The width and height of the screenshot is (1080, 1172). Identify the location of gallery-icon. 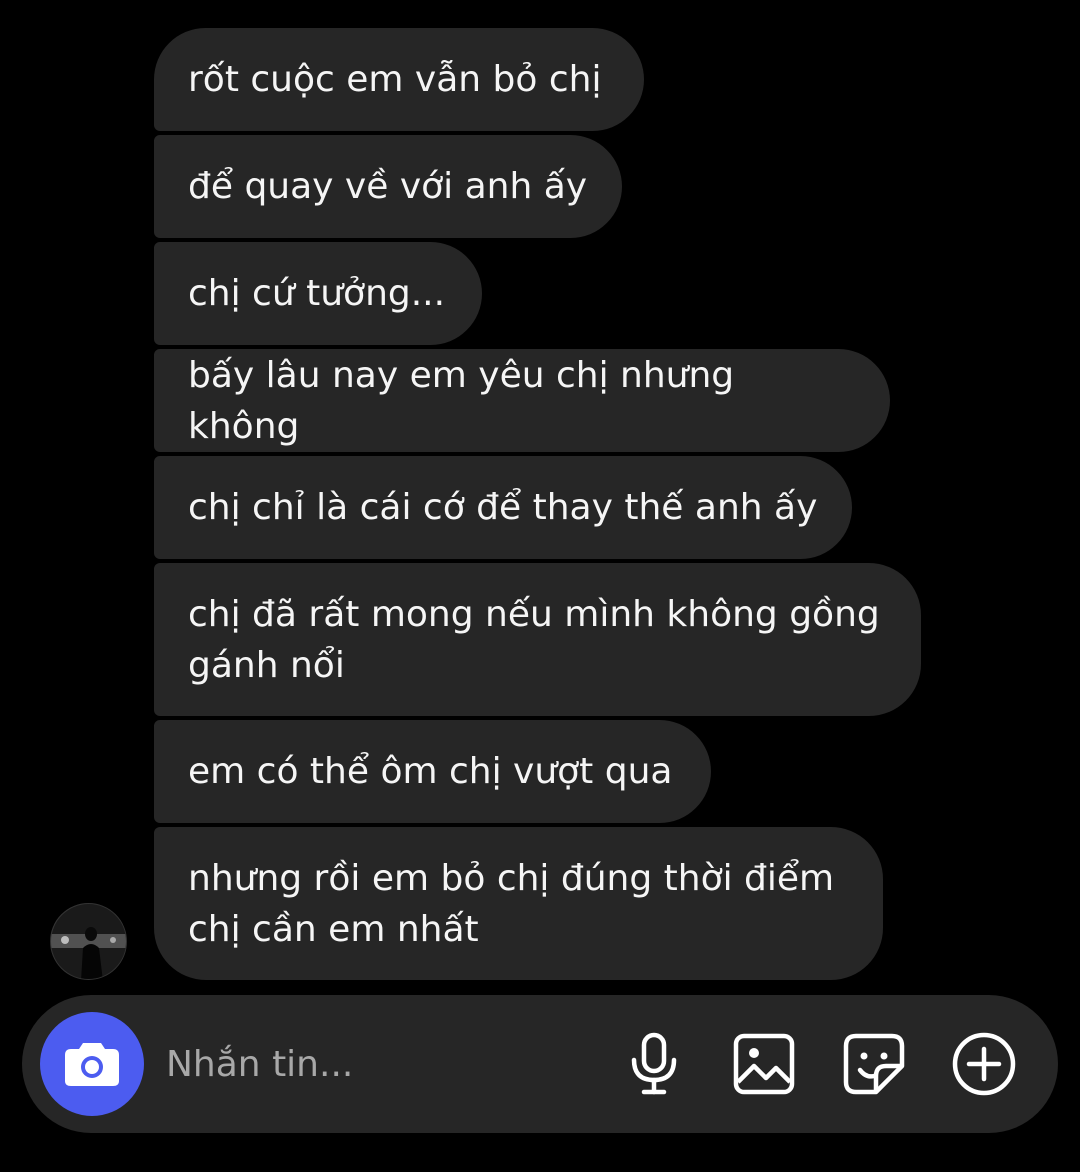
(764, 1064).